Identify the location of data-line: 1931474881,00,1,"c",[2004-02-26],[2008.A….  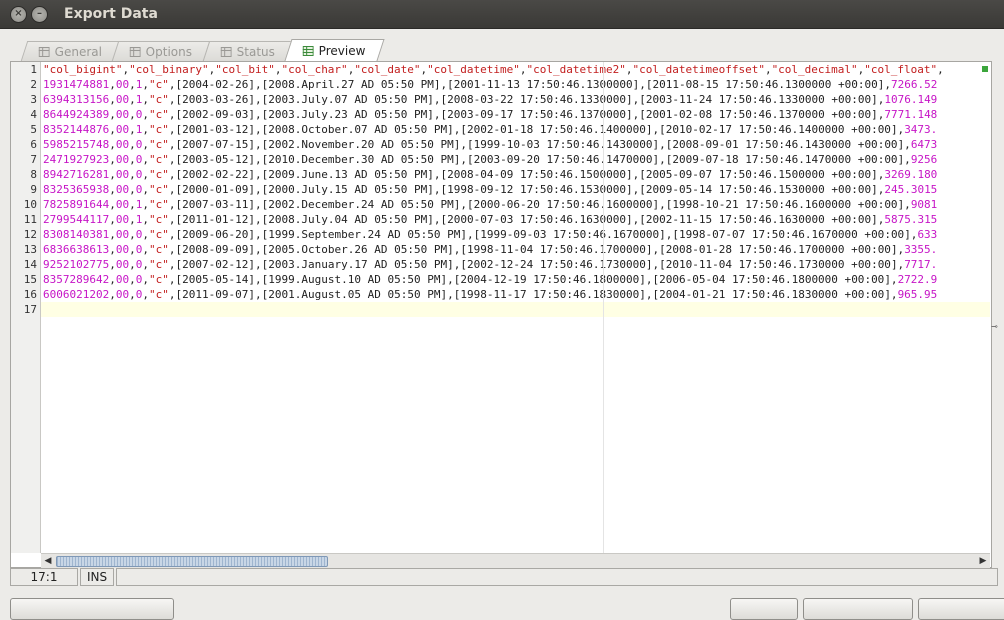
(515, 84).